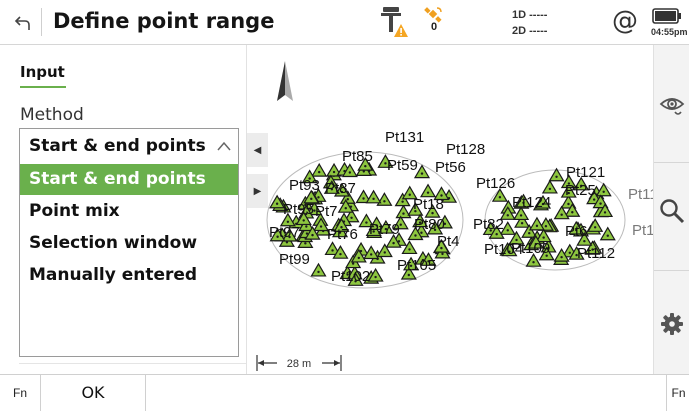 This screenshot has height=411, width=689. I want to click on clock: 04:55pm, so click(669, 32).